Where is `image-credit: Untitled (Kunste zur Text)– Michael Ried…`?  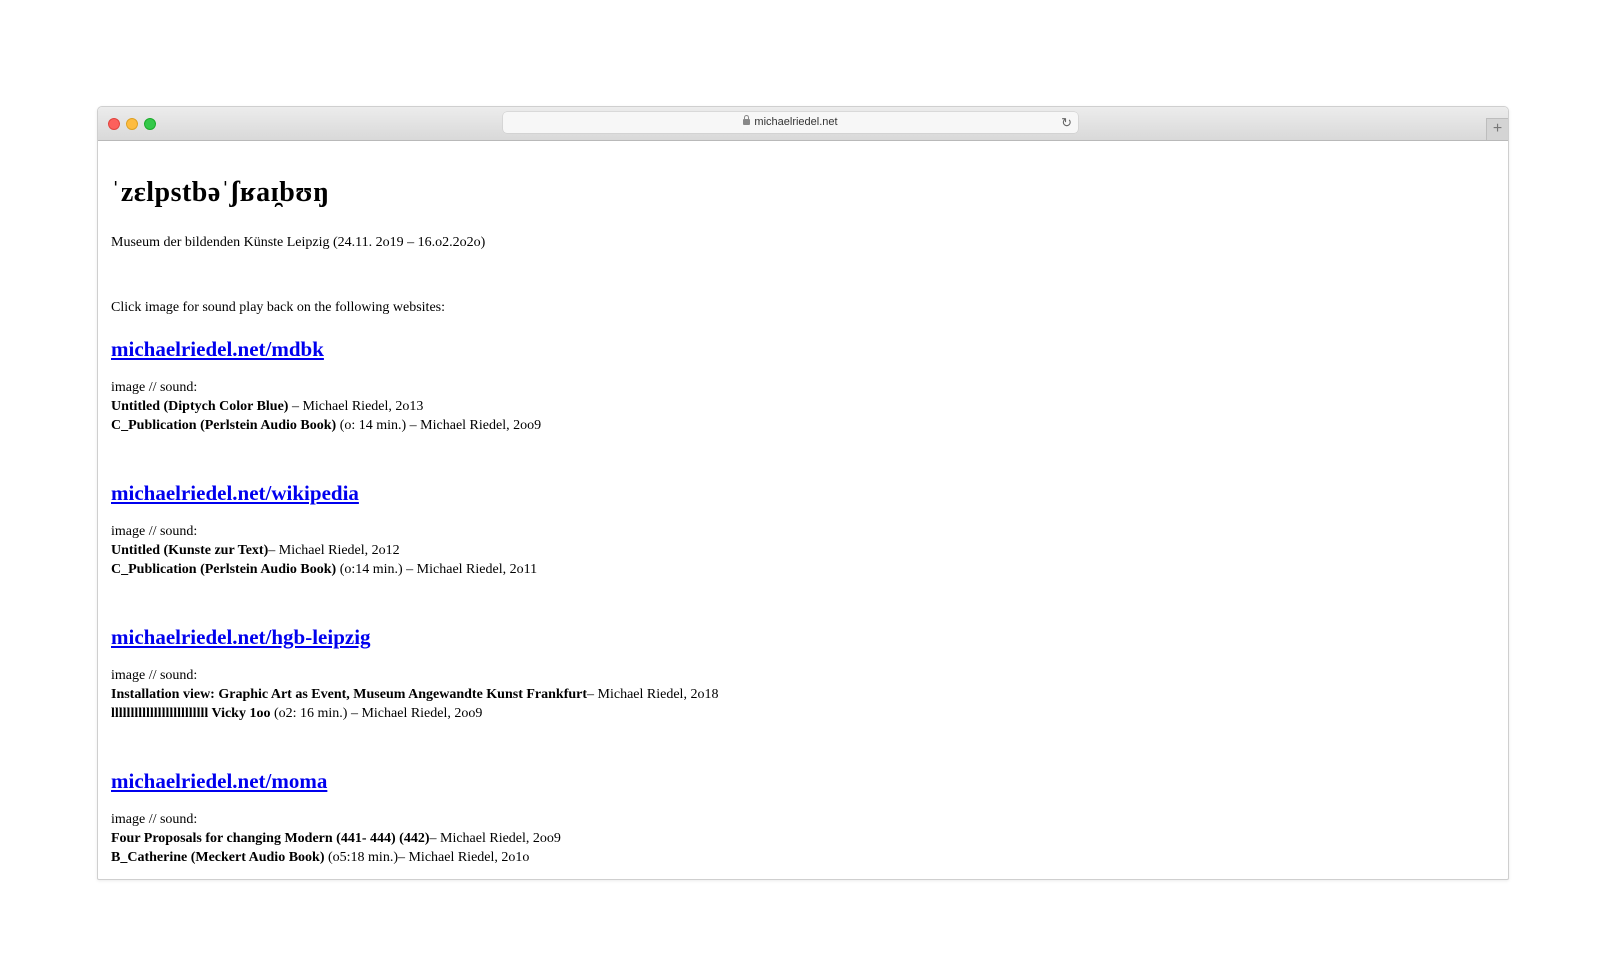
image-credit: Untitled (Kunste zur Text)– Michael Ried… is located at coordinates (255, 550).